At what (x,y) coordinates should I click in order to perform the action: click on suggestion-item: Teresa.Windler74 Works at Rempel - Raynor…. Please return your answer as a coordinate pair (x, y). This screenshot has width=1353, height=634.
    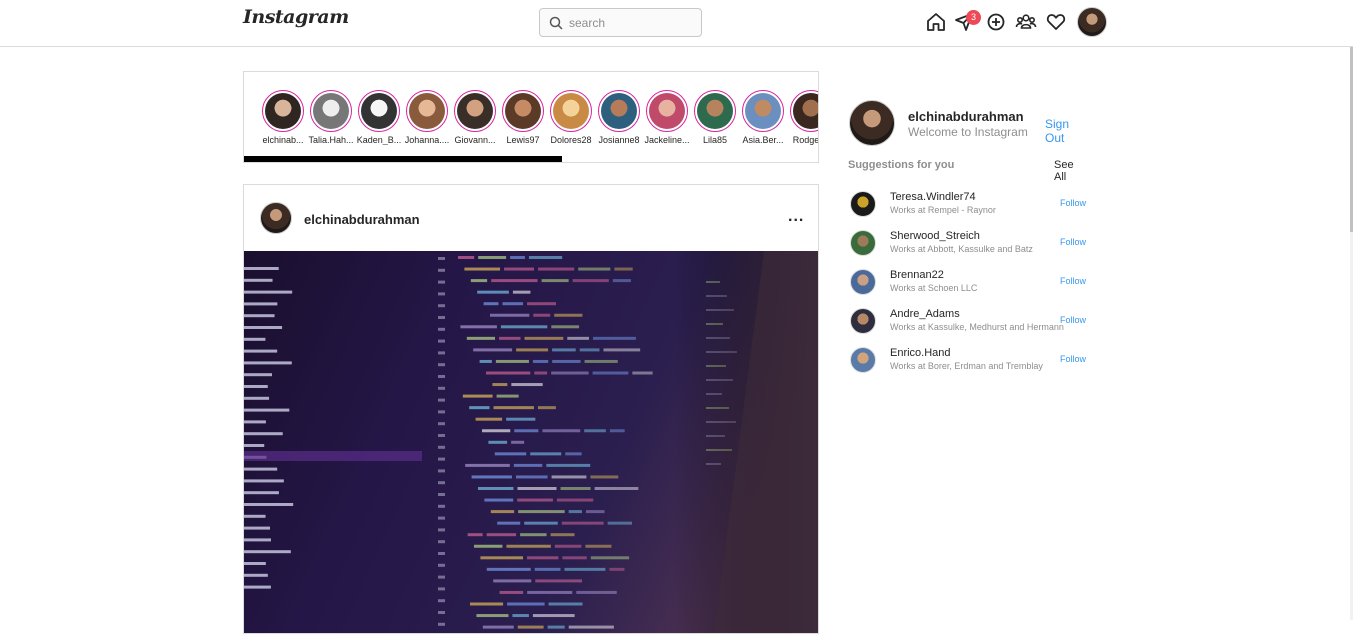
    Looking at the image, I should click on (968, 204).